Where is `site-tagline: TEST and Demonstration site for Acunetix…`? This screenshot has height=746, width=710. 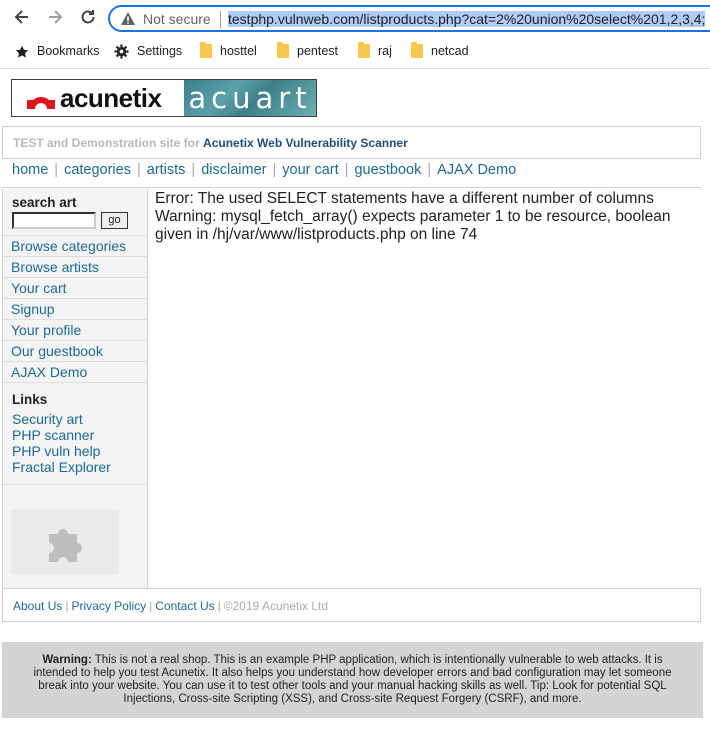 site-tagline: TEST and Demonstration site for Acunetix… is located at coordinates (351, 142).